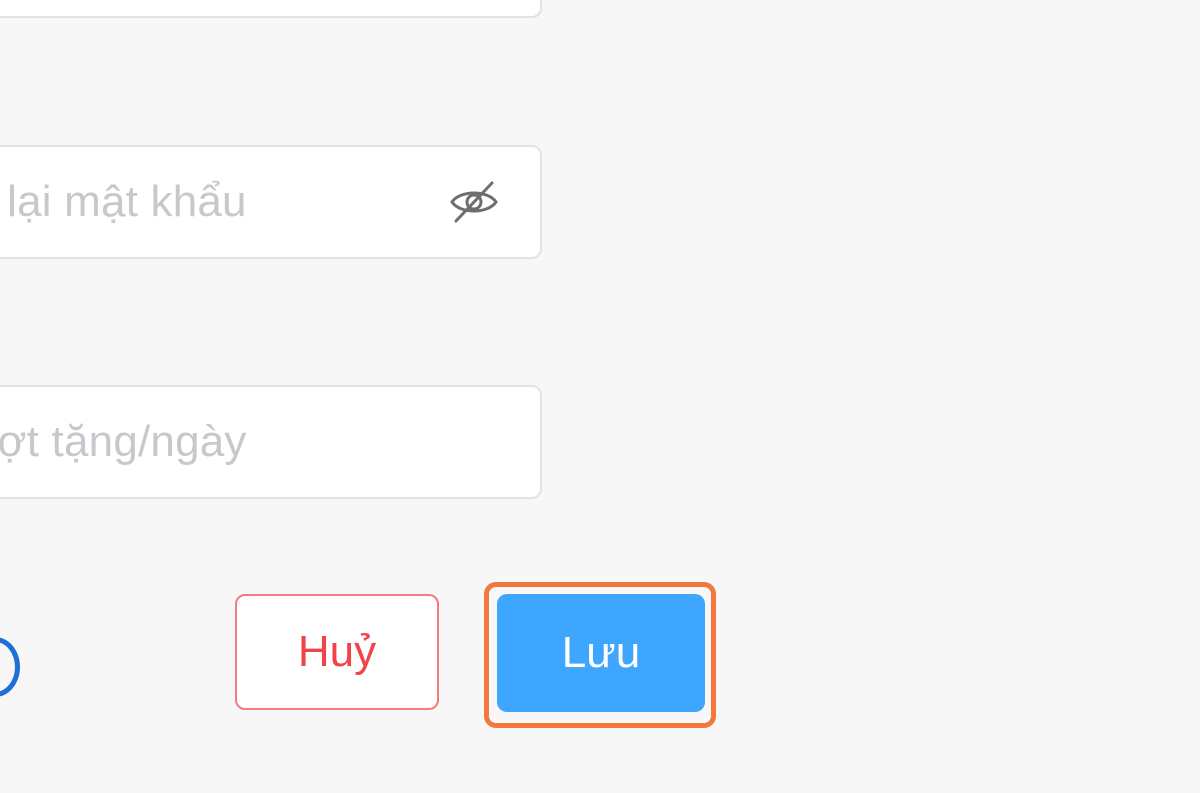 The height and width of the screenshot is (793, 1200). I want to click on confirm-password-field: p lại mật khẩu, so click(271, 202).